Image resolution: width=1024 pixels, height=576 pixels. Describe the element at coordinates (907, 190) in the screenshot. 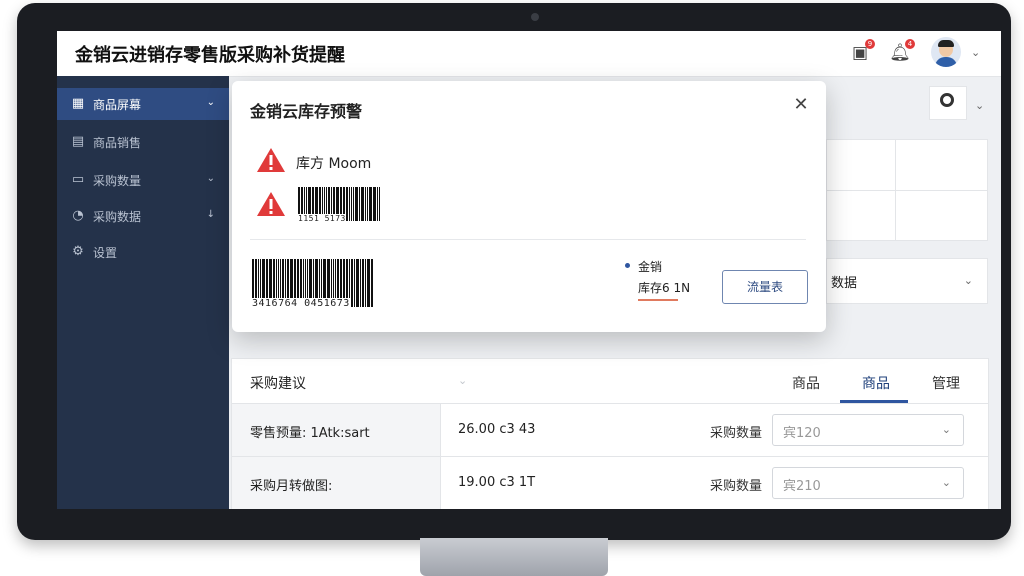

I see `summary-card` at that location.